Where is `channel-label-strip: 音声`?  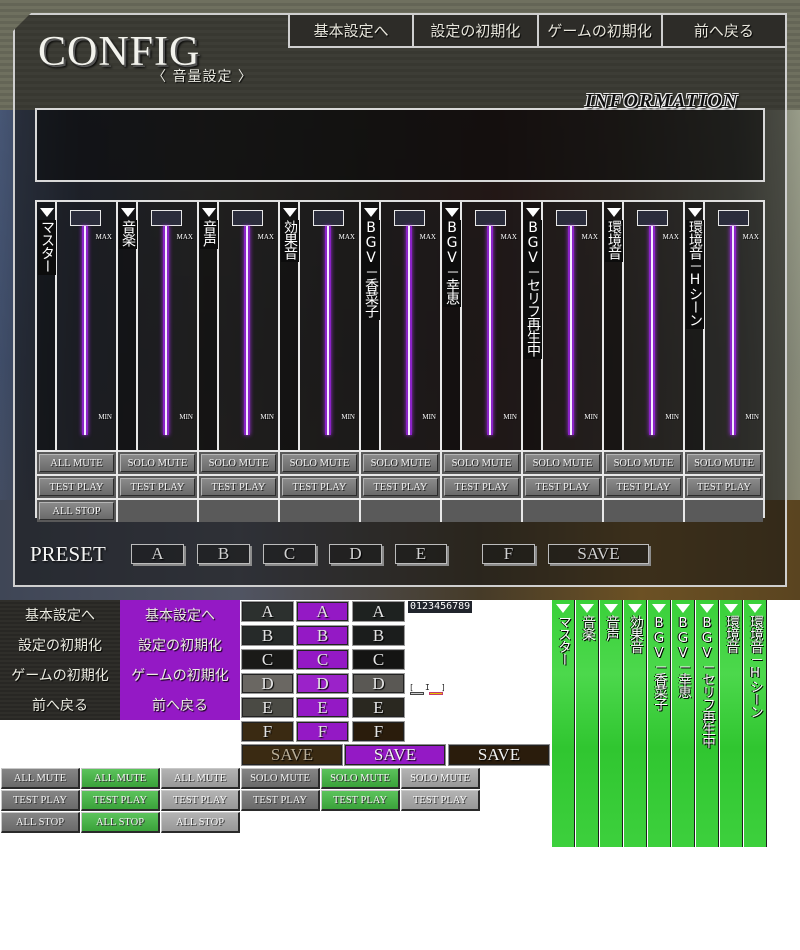
channel-label-strip: 音声 is located at coordinates (209, 326).